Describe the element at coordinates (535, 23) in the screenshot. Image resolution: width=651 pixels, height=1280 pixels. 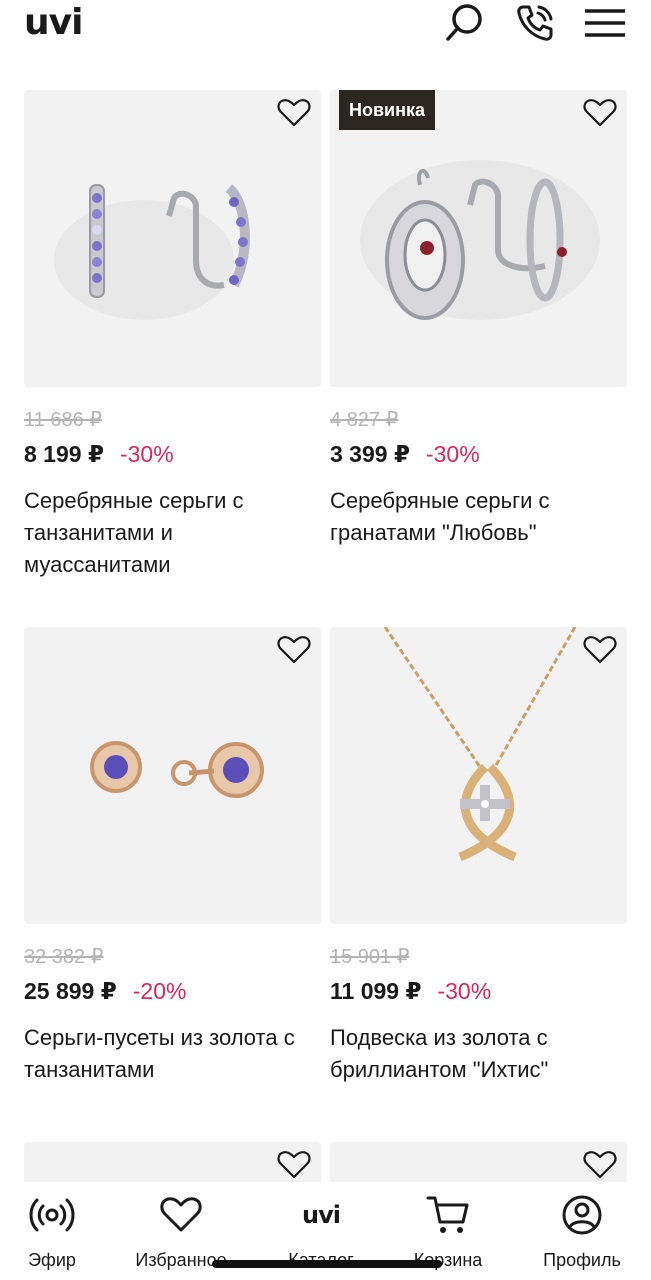
I see `phone-icon` at that location.